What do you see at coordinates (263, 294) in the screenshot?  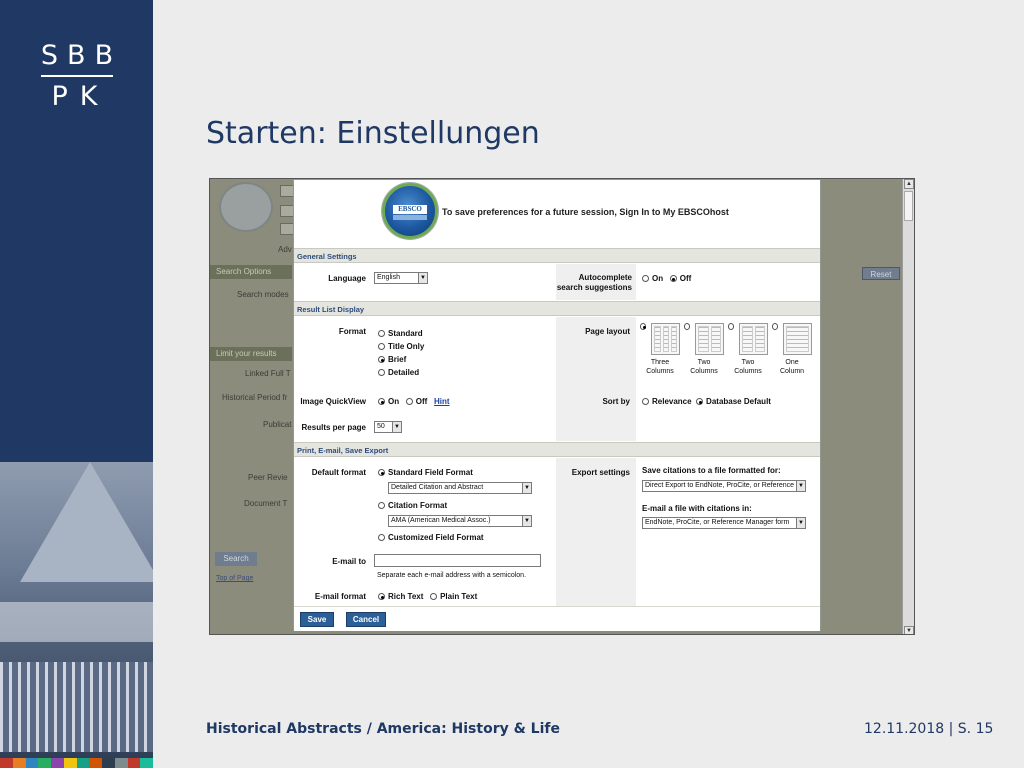 I see `background-search-modes: Search modes` at bounding box center [263, 294].